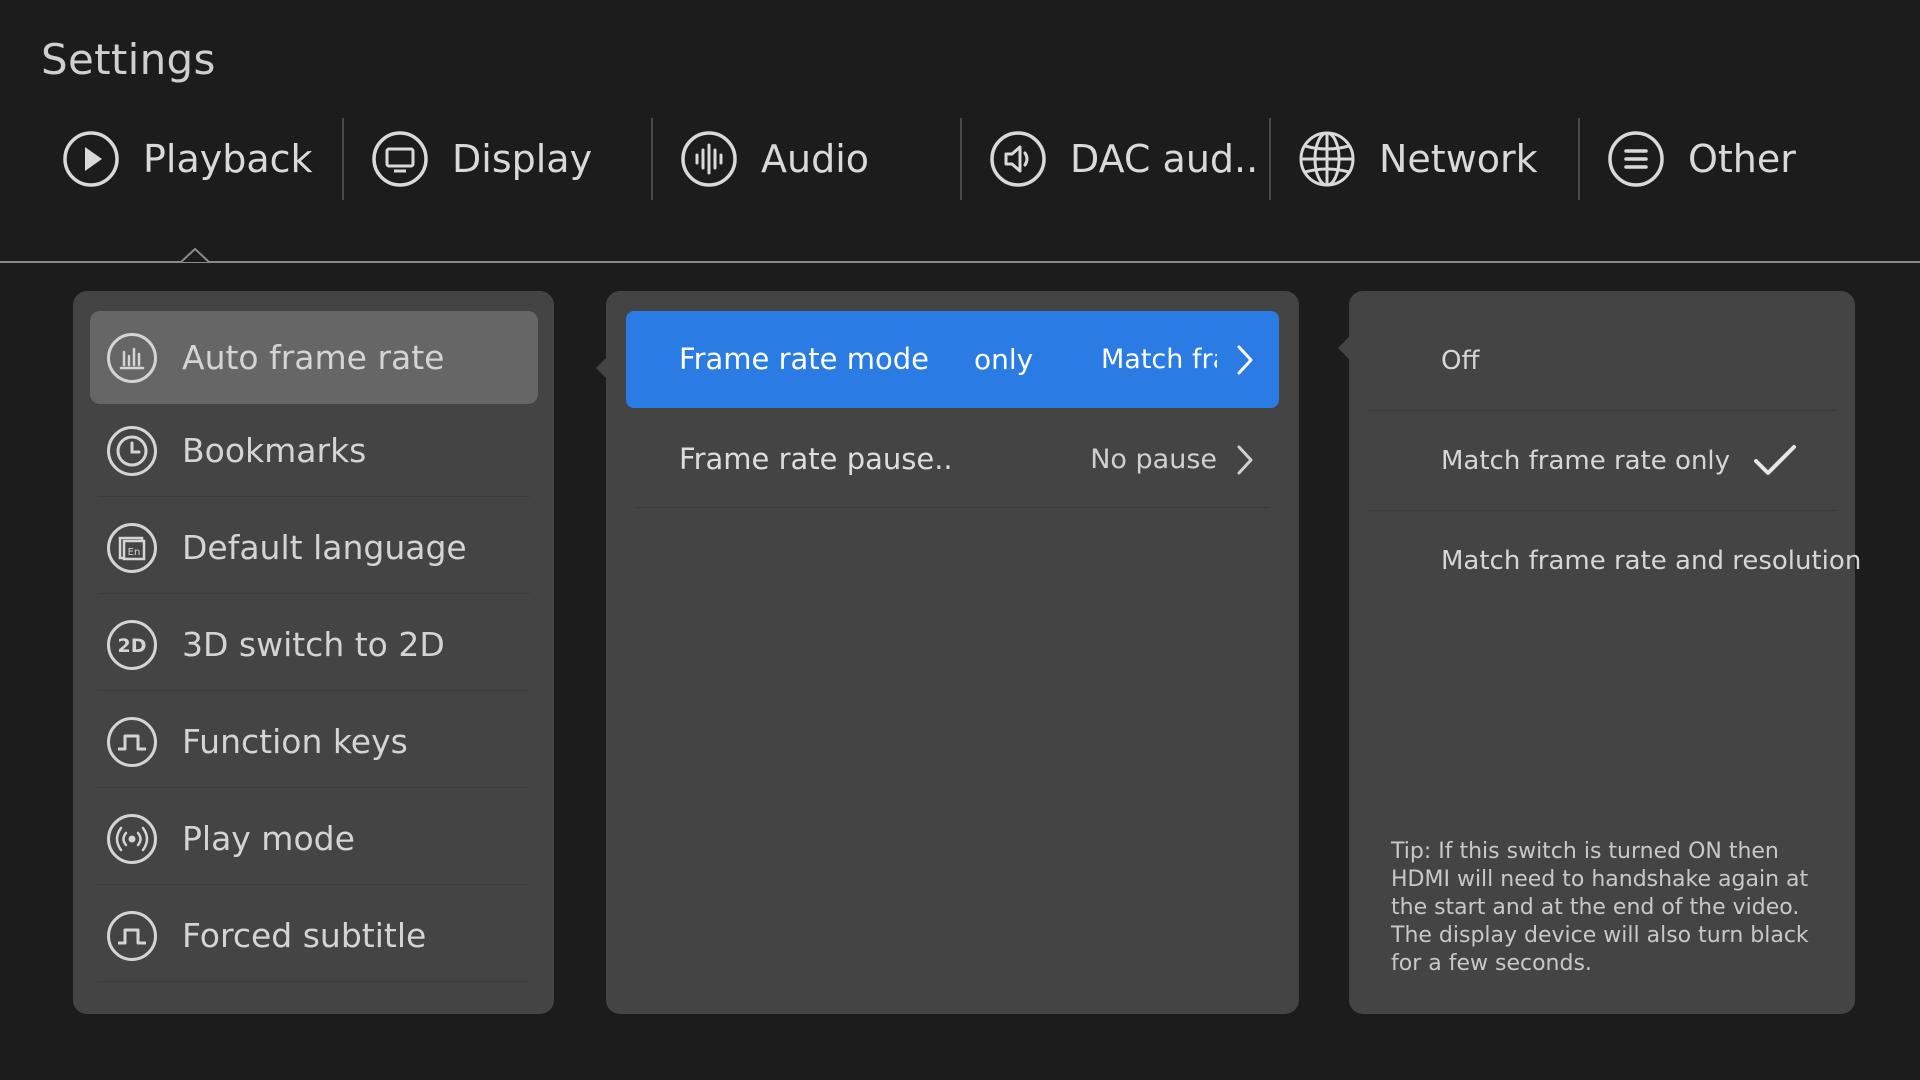 This screenshot has width=1920, height=1080. Describe the element at coordinates (1603, 361) in the screenshot. I see `option-off: Off` at that location.